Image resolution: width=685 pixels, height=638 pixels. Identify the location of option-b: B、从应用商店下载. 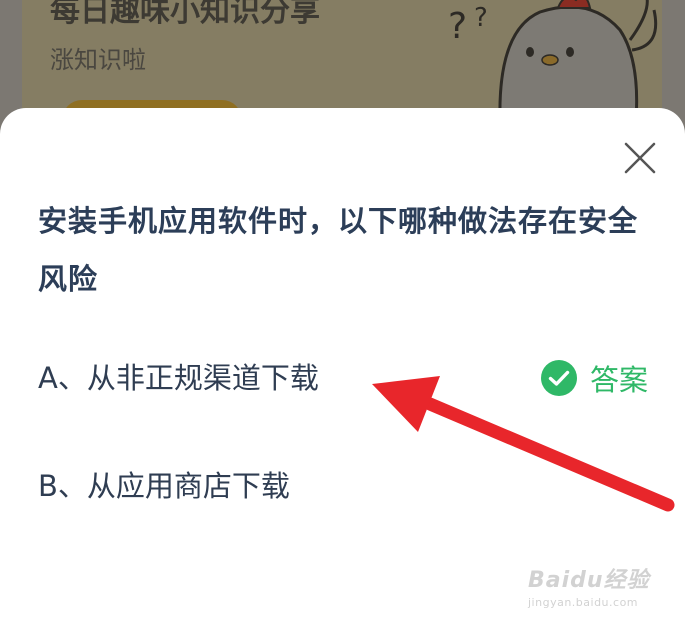
(338, 486).